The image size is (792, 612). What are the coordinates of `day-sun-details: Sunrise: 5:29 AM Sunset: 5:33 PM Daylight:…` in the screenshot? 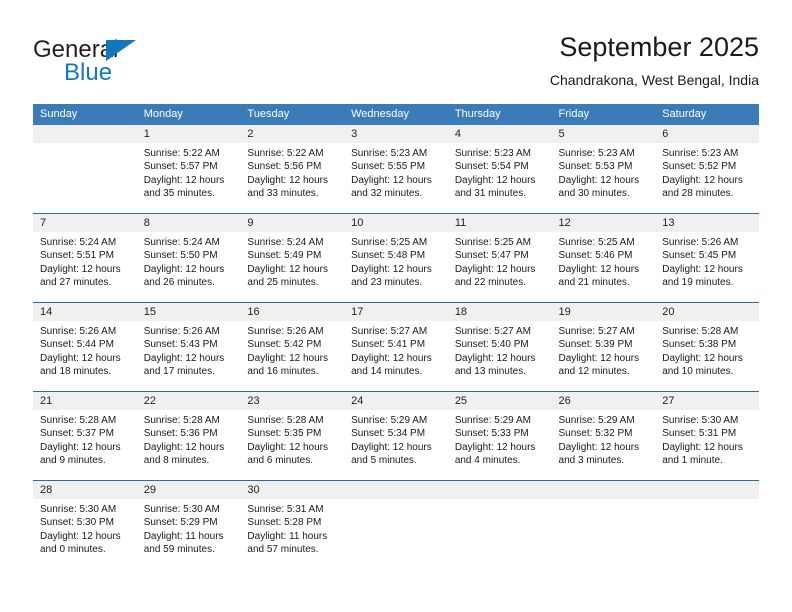 It's located at (500, 438).